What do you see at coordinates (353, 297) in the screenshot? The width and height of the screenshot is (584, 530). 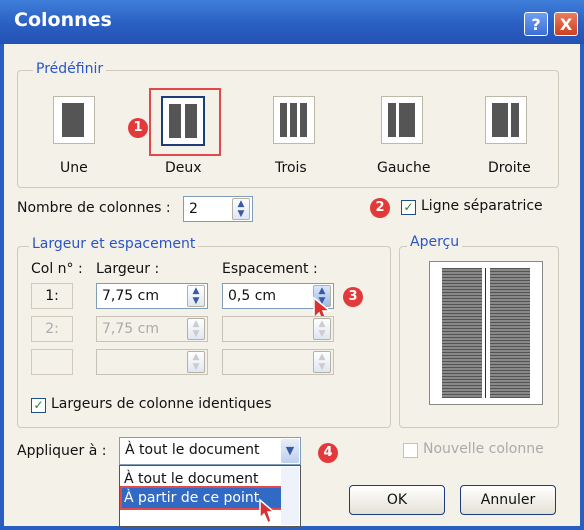 I see `step-badge-3: 3` at bounding box center [353, 297].